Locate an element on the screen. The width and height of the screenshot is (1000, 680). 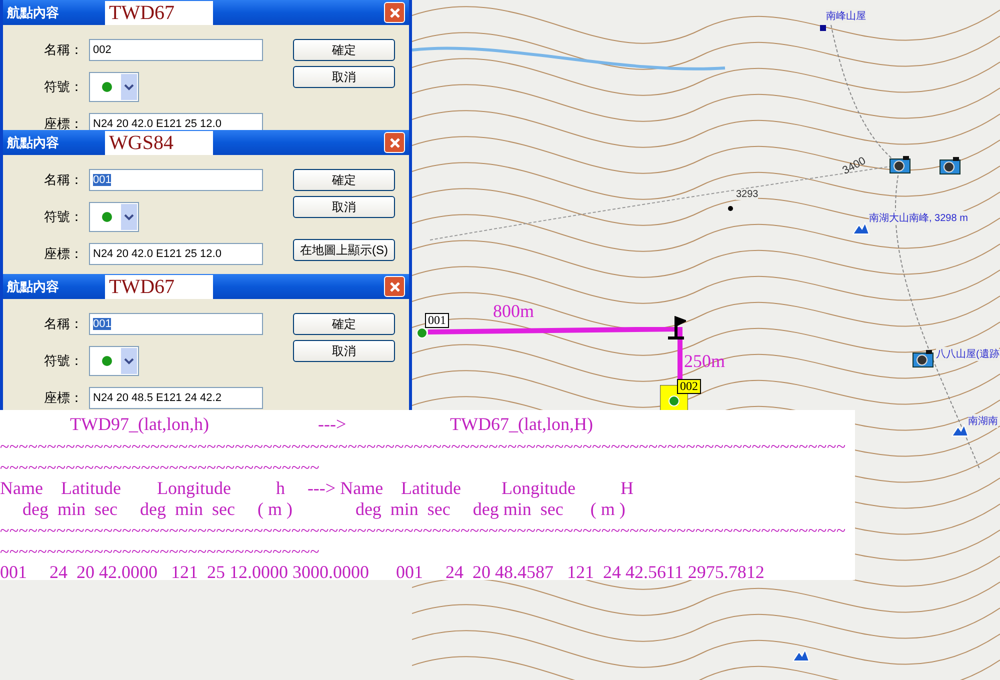
waypoint-dot is located at coordinates (422, 333).